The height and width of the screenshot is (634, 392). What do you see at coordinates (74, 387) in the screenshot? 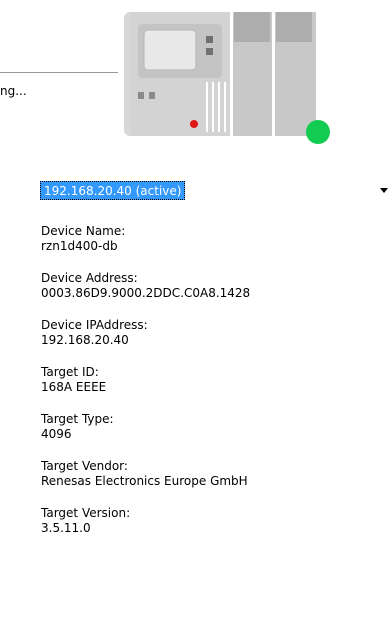
I see `target-id-value: 168A EEEE` at bounding box center [74, 387].